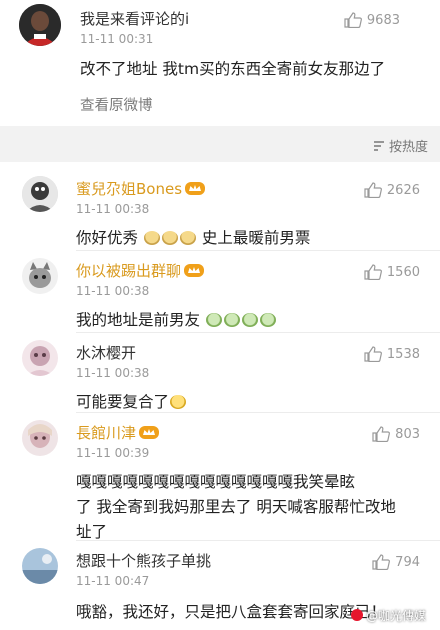 Image resolution: width=440 pixels, height=630 pixels. I want to click on comment-time: 11-11 00:39, so click(113, 453).